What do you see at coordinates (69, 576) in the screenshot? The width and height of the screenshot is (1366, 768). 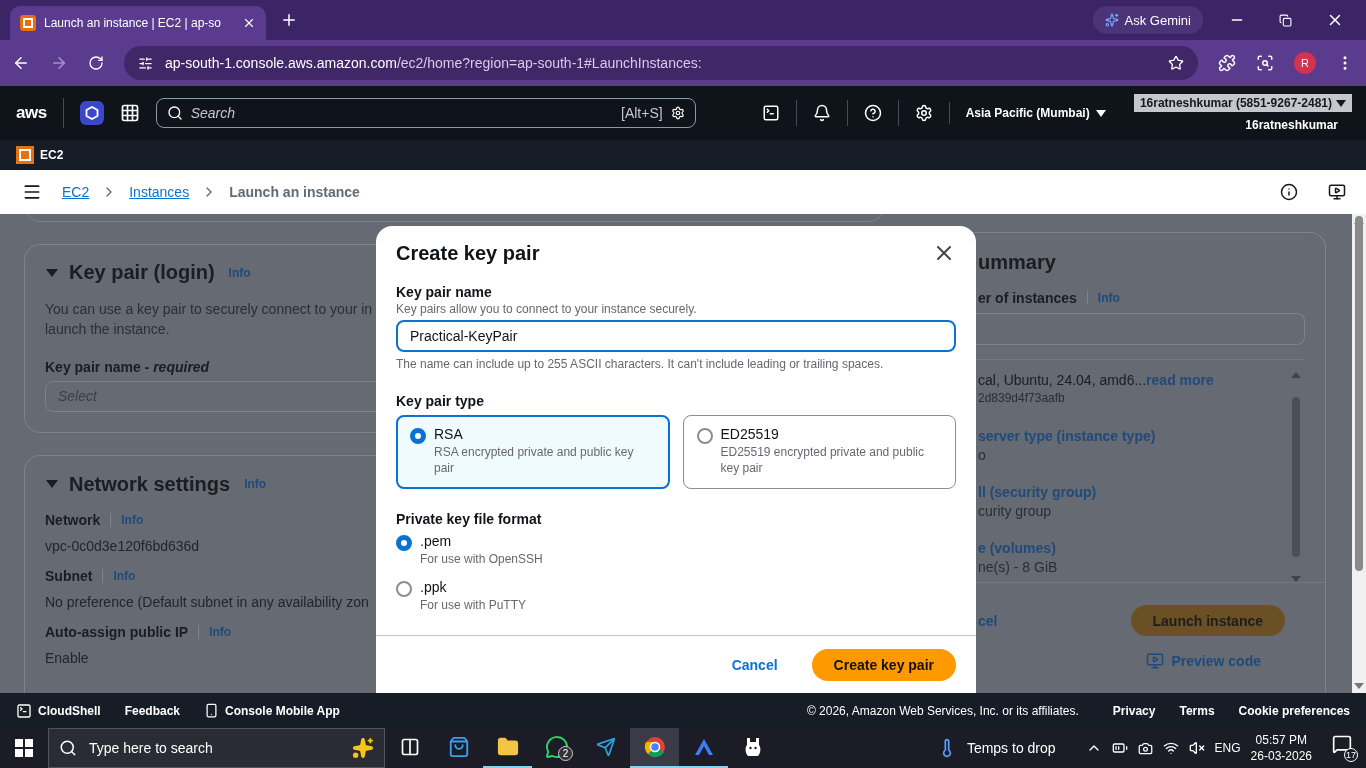 I see `field-label: Subnet` at bounding box center [69, 576].